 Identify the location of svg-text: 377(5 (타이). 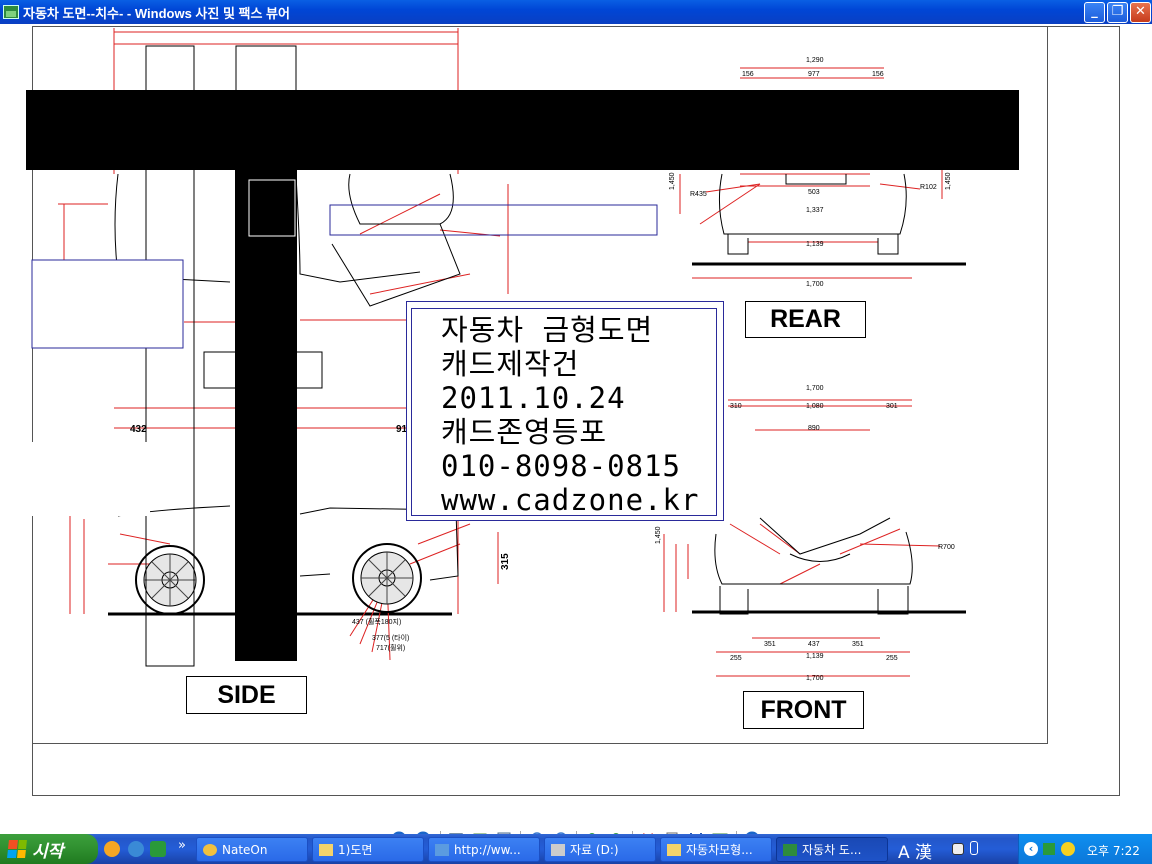
(390, 637).